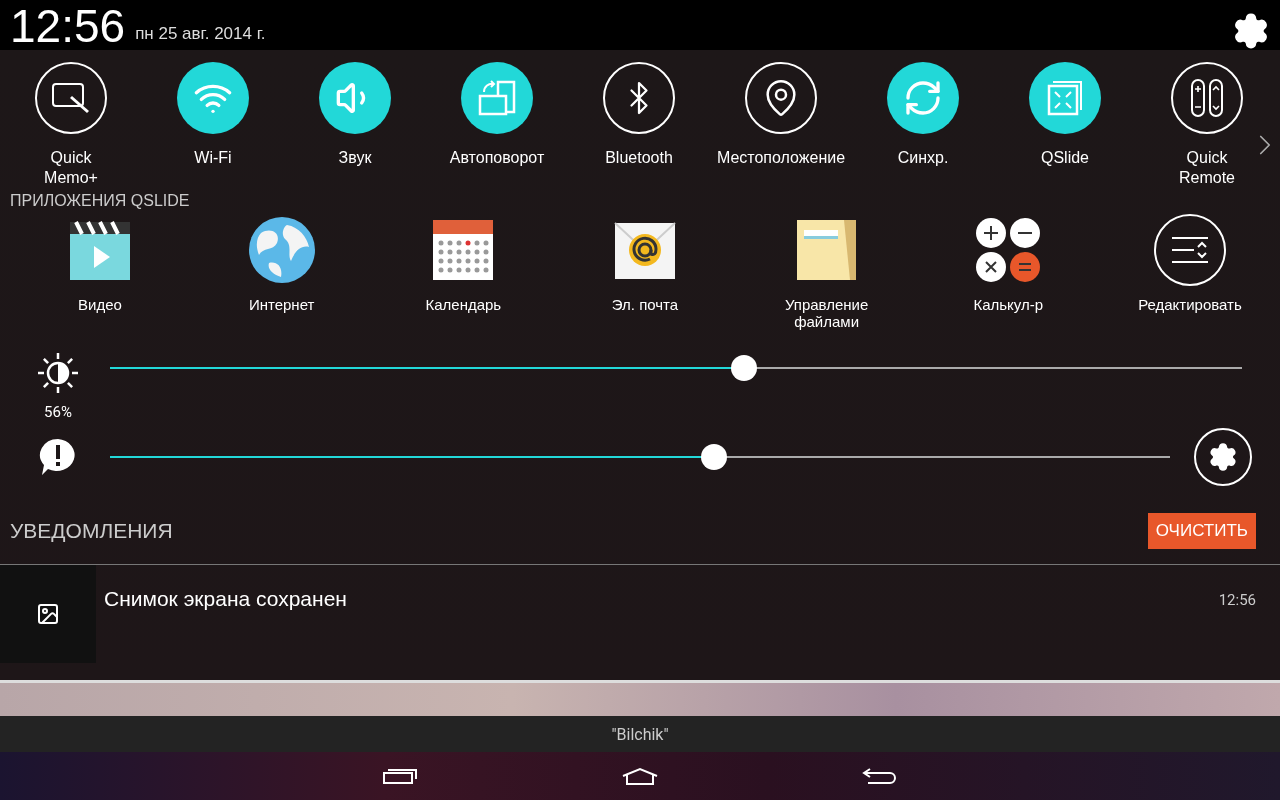 This screenshot has height=800, width=1280. Describe the element at coordinates (100, 250) in the screenshot. I see `clapperboard-icon` at that location.